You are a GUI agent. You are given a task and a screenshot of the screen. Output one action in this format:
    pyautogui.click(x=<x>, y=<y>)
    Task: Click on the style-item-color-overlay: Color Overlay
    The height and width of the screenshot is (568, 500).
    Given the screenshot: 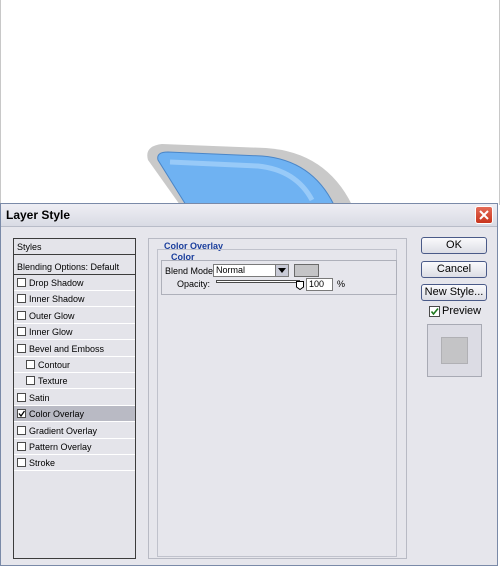 What is the action you would take?
    pyautogui.click(x=74, y=414)
    